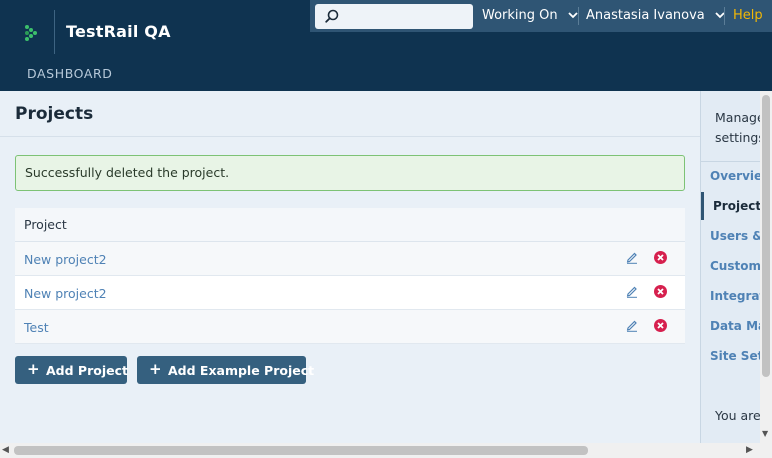 The width and height of the screenshot is (772, 458). What do you see at coordinates (573, 15) in the screenshot?
I see `chevron-down-icon` at bounding box center [573, 15].